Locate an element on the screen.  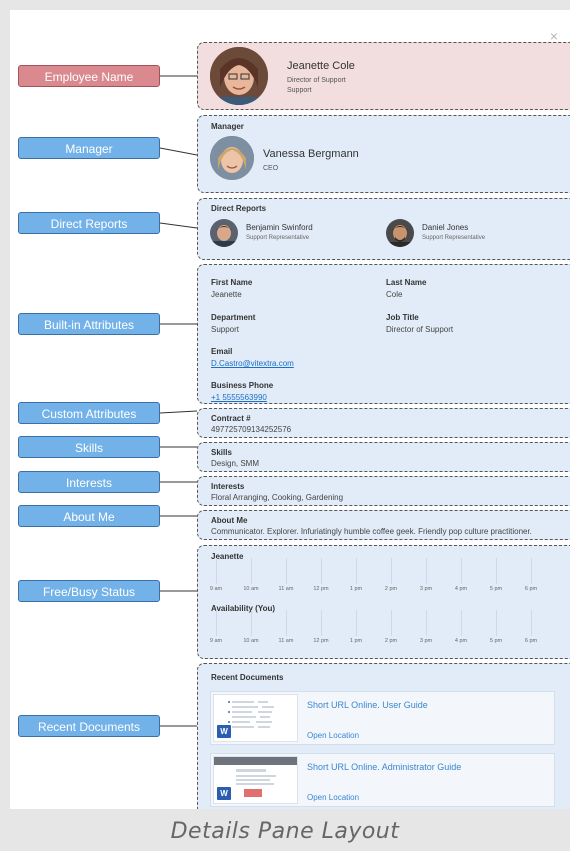
department-value: Support is located at coordinates (225, 329).